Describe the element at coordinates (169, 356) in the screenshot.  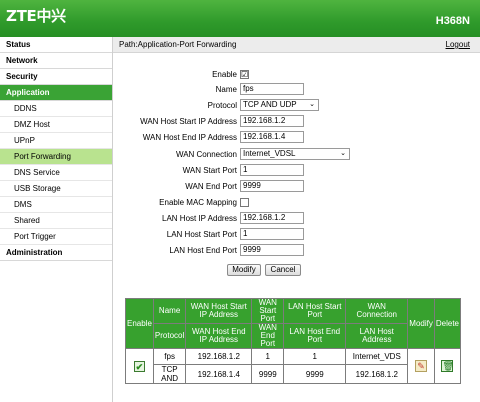
I see `row-name: fps` at that location.